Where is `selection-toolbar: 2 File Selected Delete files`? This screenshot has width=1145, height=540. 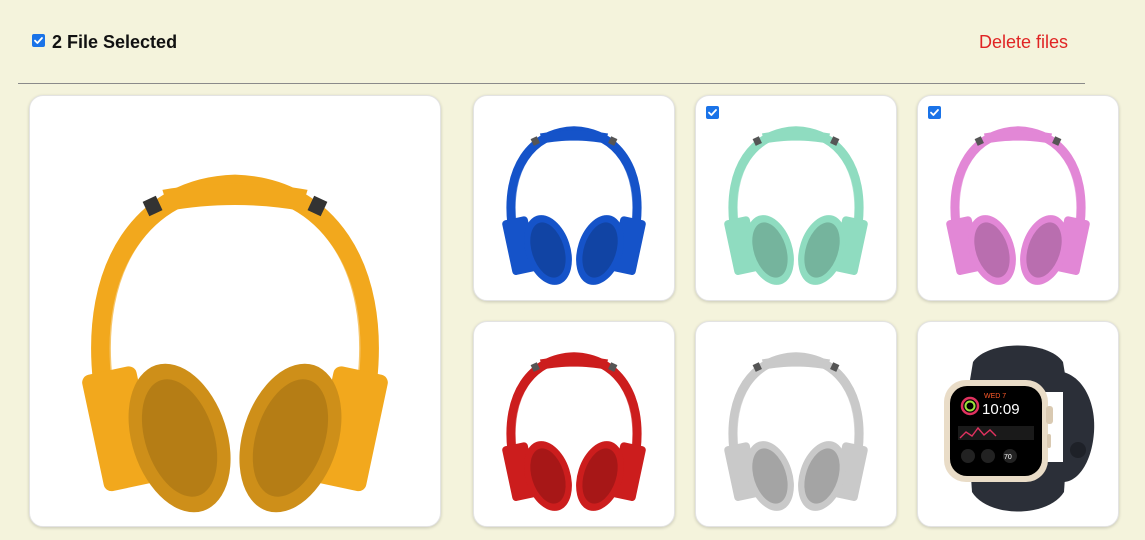
selection-toolbar: 2 File Selected Delete files is located at coordinates (557, 43).